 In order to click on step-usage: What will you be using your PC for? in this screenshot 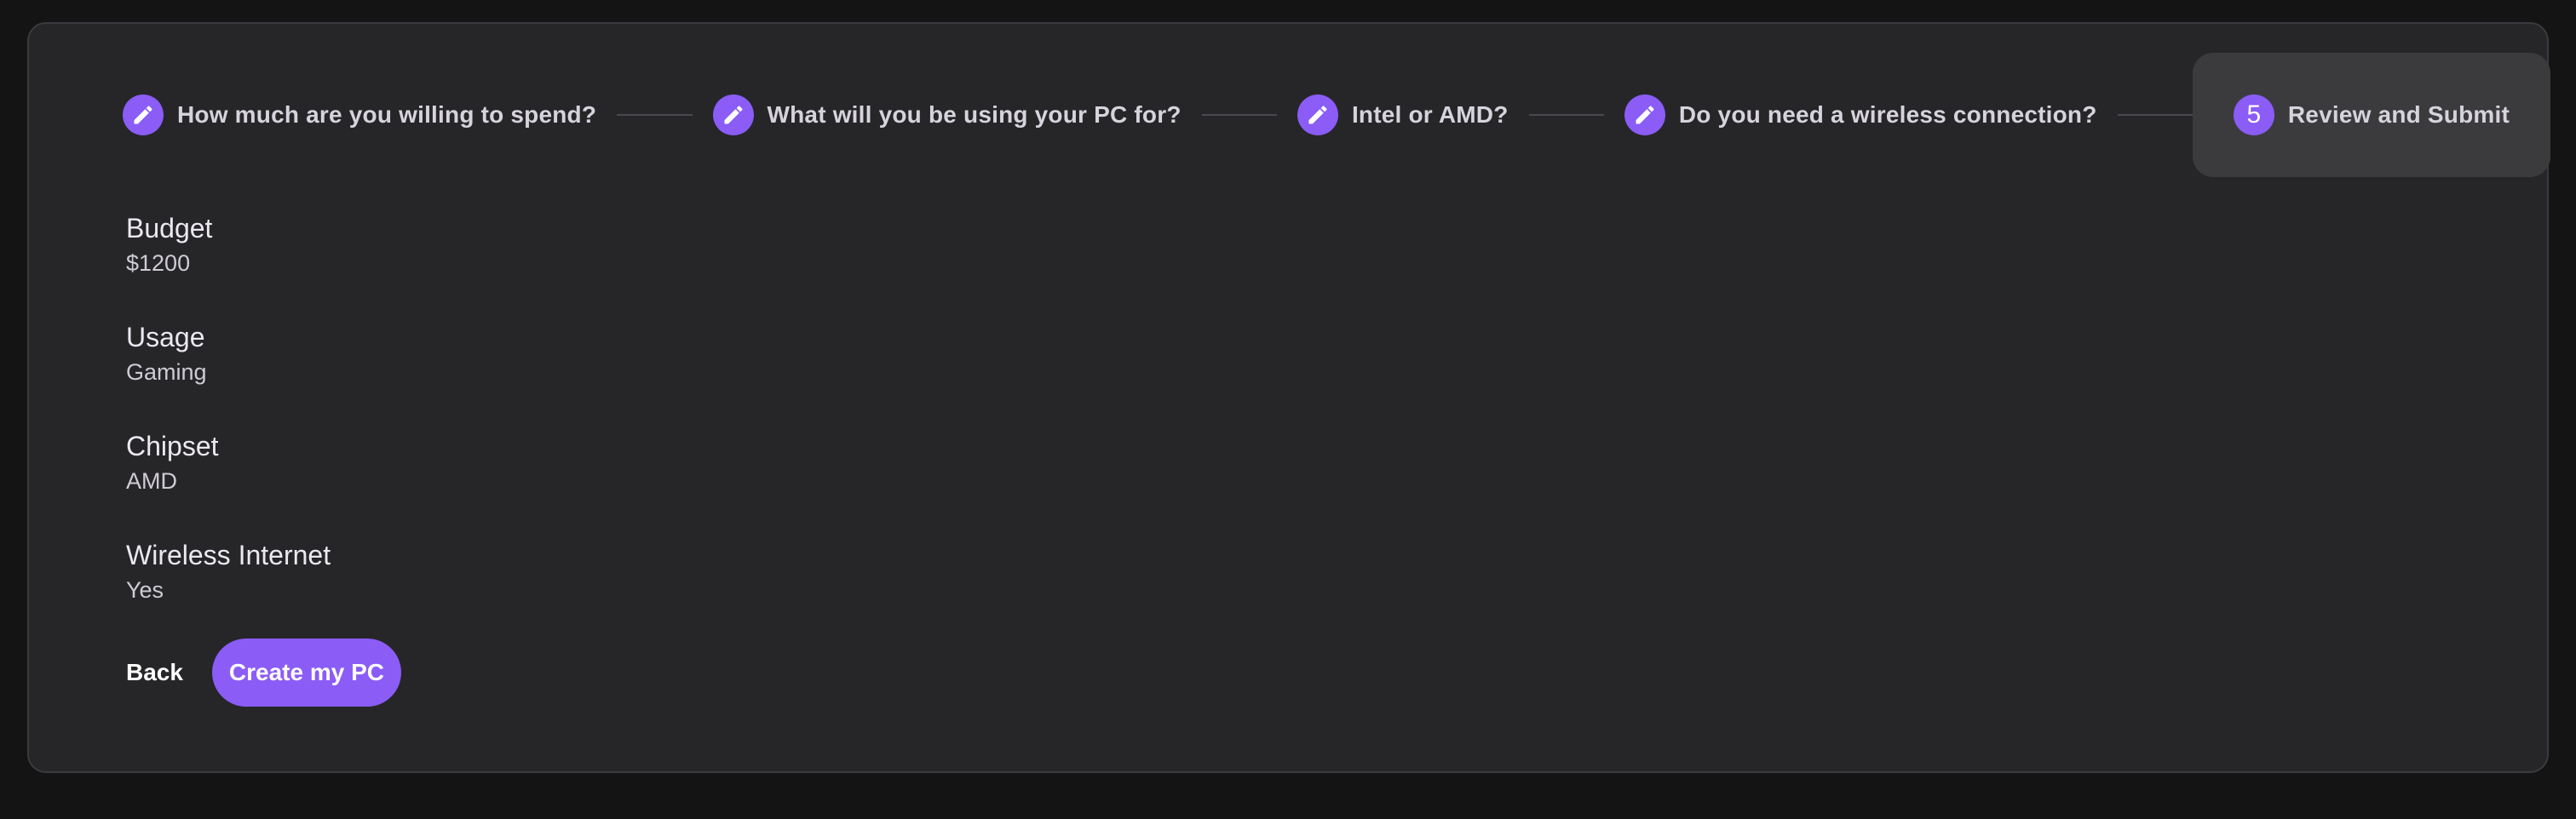, I will do `click(948, 115)`.